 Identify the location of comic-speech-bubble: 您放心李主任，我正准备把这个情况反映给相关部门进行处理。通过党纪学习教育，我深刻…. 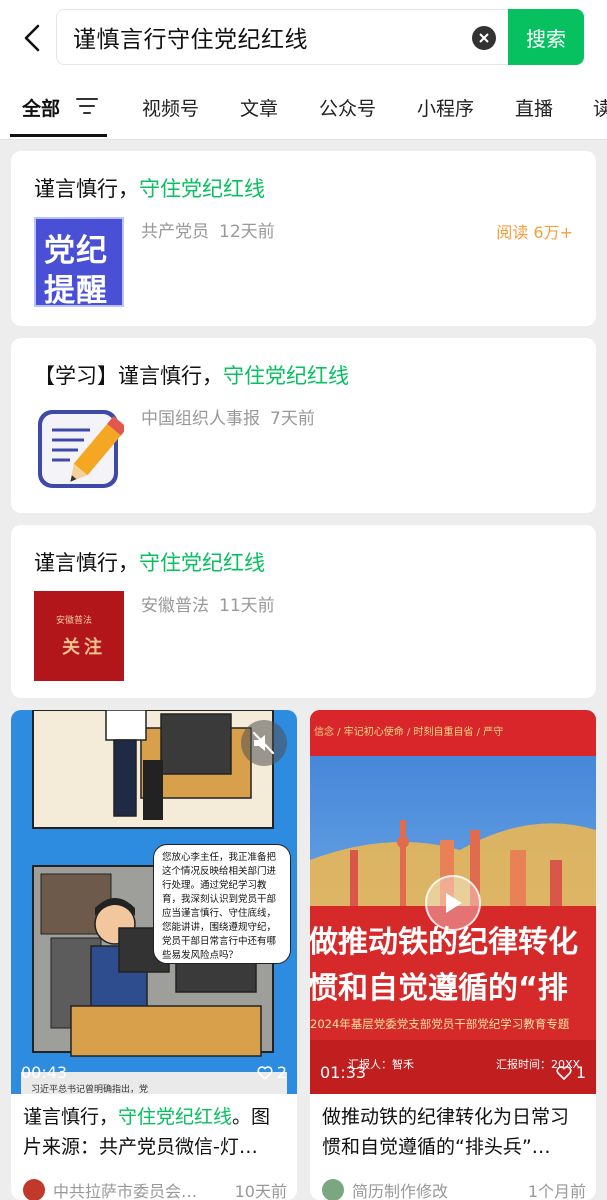
(222, 904).